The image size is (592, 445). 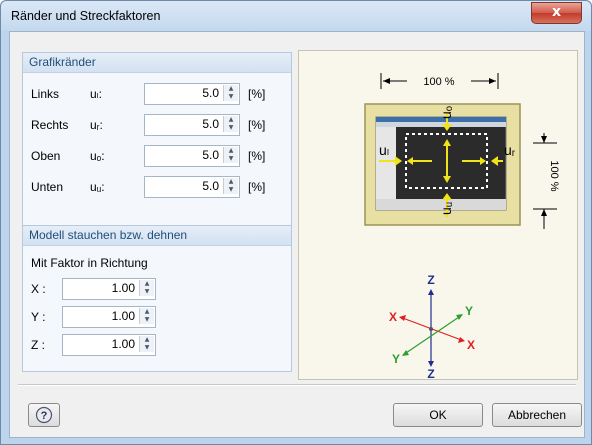 I want to click on u-right-label: uᵣ, so click(x=510, y=150).